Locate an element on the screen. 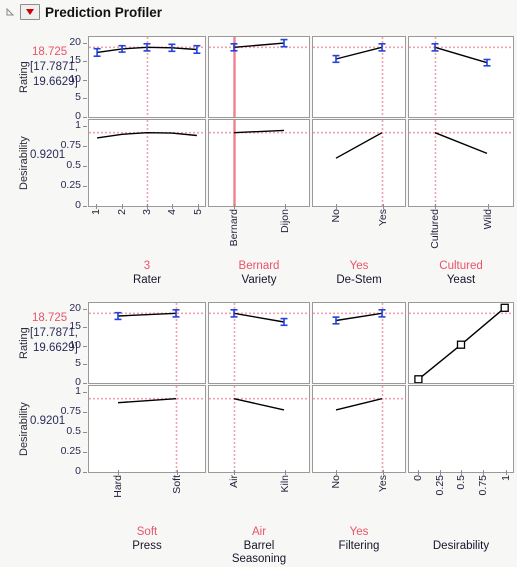 Image resolution: width=517 pixels, height=567 pixels. x-tick-label: Dijon is located at coordinates (285, 221).